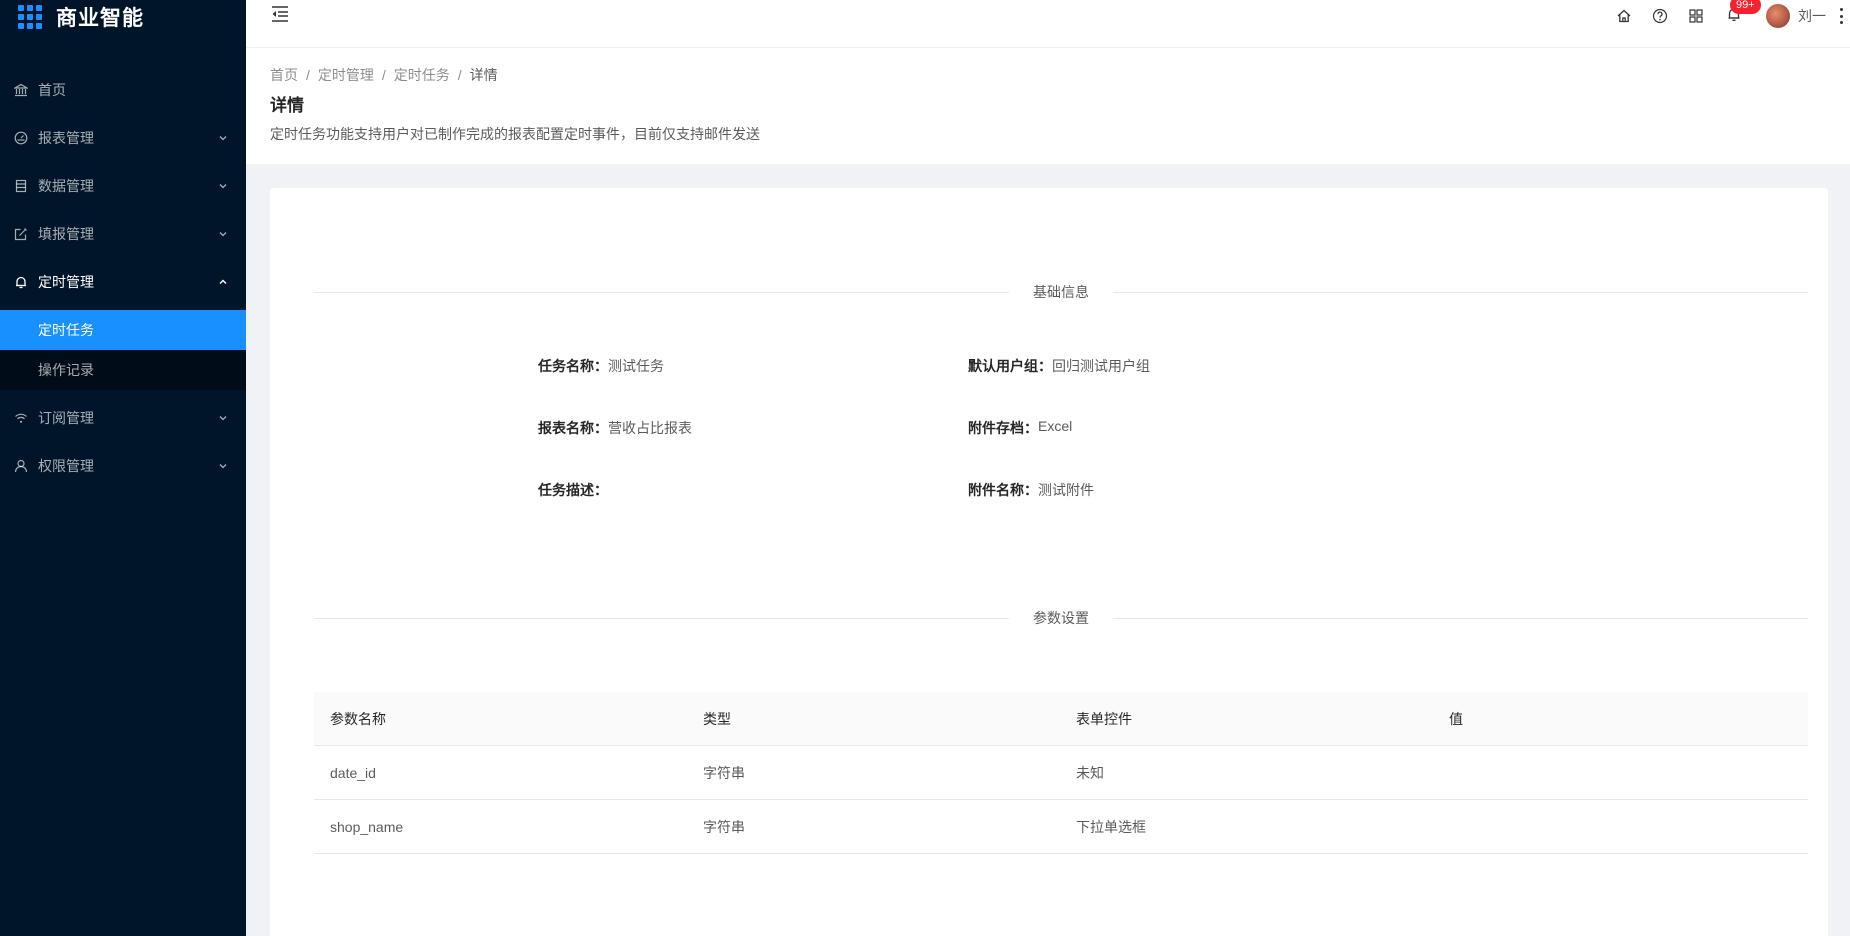 The image size is (1850, 936). Describe the element at coordinates (66, 234) in the screenshot. I see `sidebar-item-label: 填报管理` at that location.